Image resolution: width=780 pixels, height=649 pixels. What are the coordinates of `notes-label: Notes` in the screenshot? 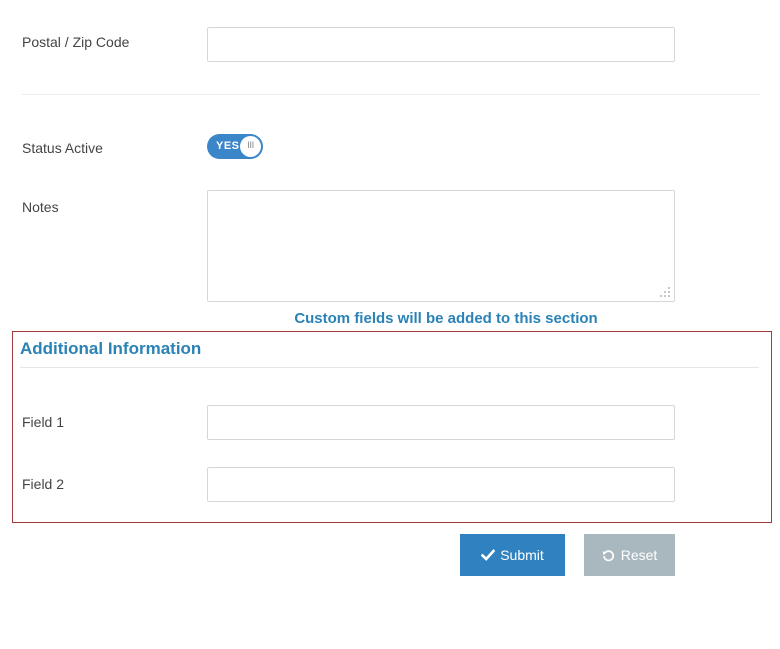 It's located at (40, 207).